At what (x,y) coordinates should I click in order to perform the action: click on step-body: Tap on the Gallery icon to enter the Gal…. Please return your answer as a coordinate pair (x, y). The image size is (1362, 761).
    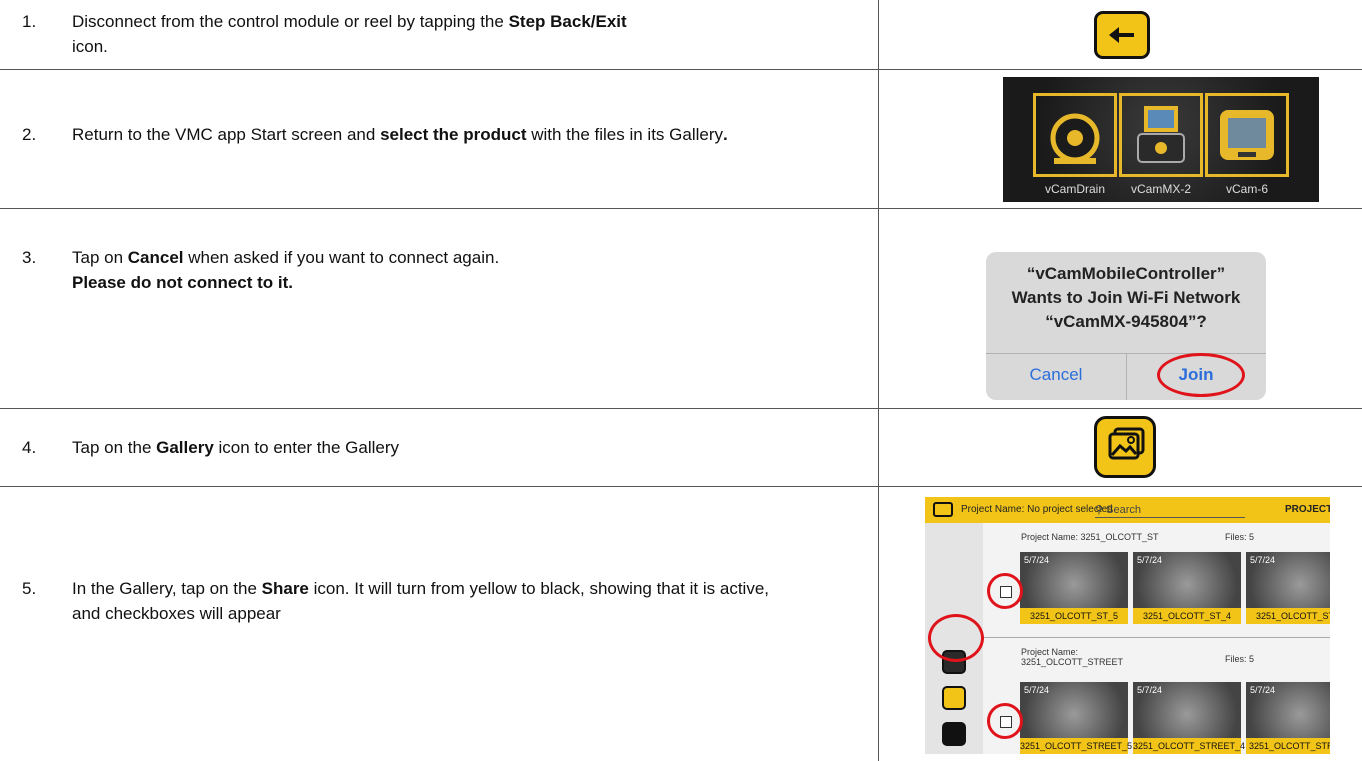
    Looking at the image, I should click on (235, 447).